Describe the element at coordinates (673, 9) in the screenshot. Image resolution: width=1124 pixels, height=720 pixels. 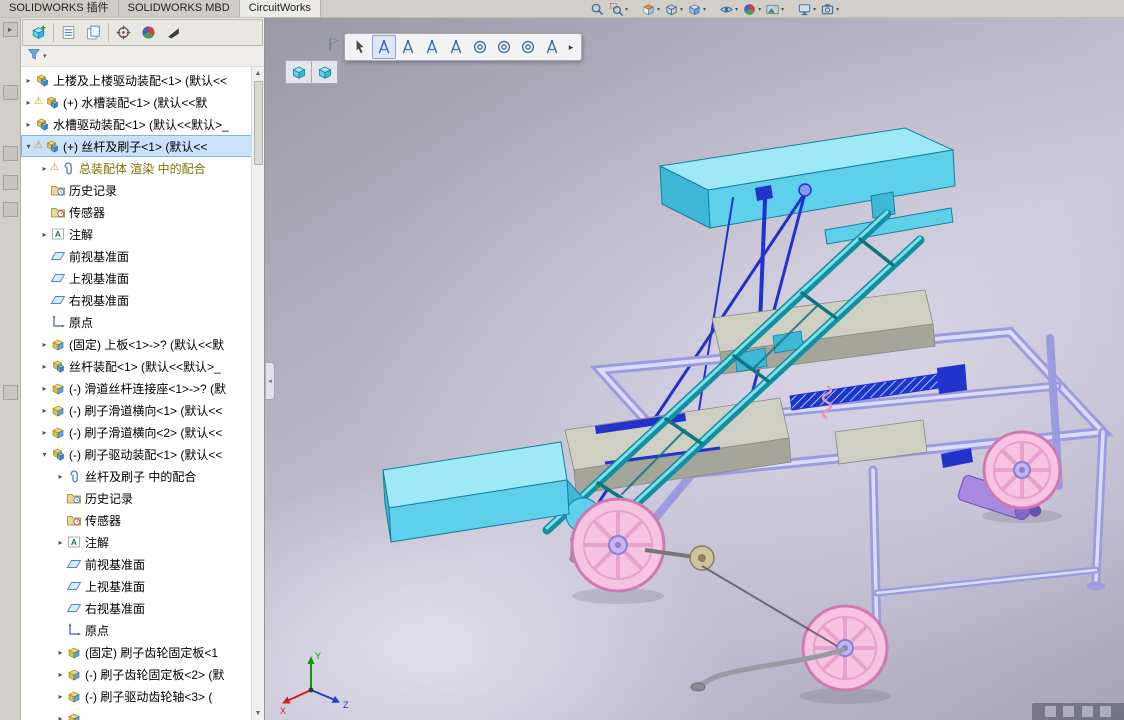
I see `view-orientation-button: ▾` at that location.